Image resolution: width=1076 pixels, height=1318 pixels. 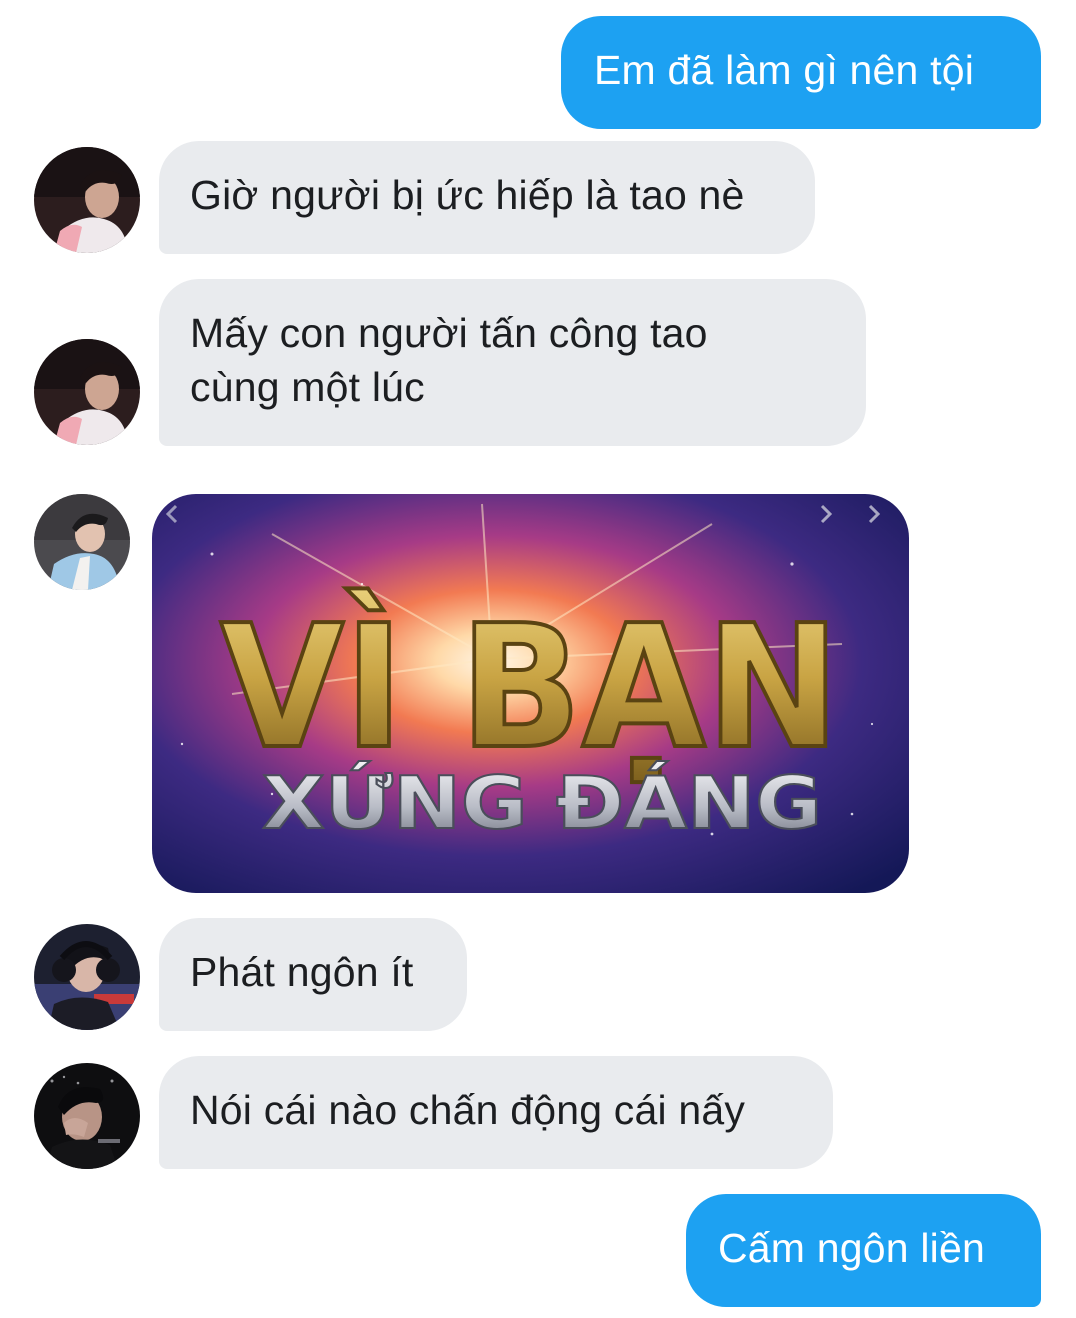 What do you see at coordinates (467, 195) in the screenshot?
I see `message-text: Giờ người bị ức hiếp là tao nè` at bounding box center [467, 195].